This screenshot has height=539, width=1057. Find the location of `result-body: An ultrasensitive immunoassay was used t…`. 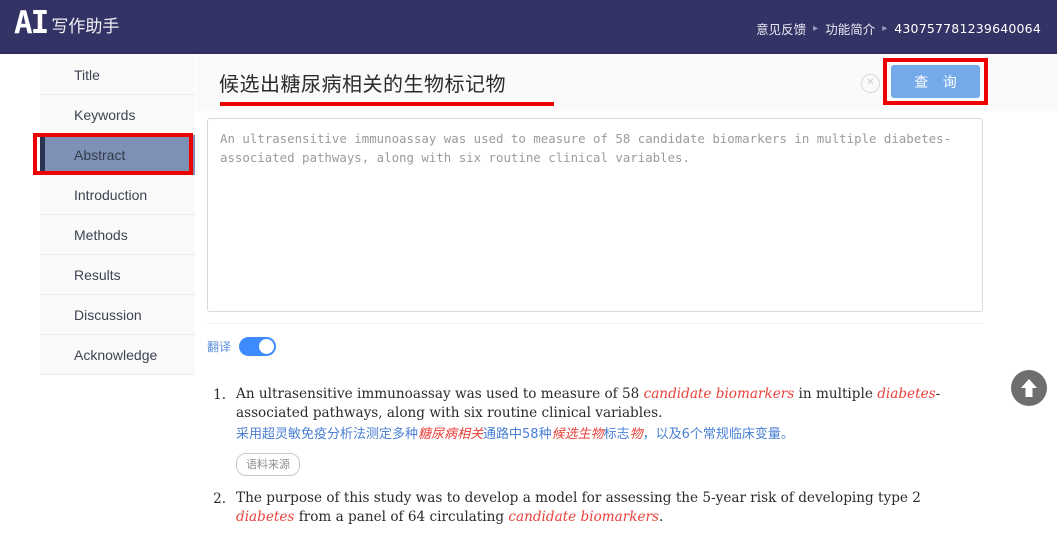

result-body: An ultrasensitive immunoassay was used t… is located at coordinates (610, 430).